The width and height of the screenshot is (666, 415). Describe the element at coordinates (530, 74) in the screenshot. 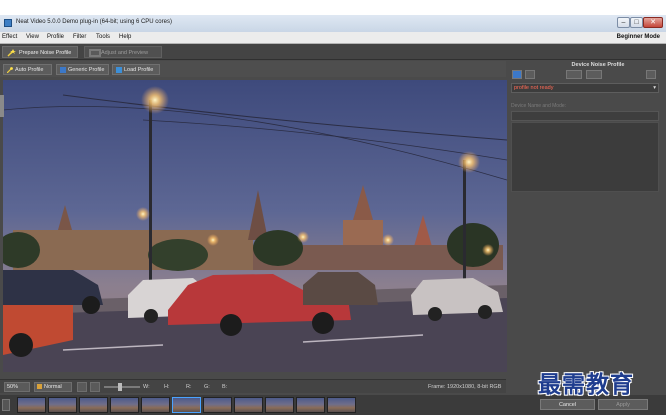

I see `profile-view-icon` at that location.